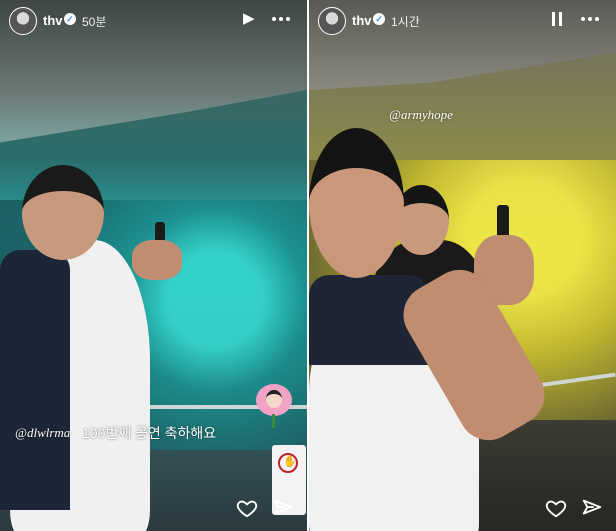  What do you see at coordinates (421, 115) in the screenshot?
I see `mention-tag: @armyhope` at bounding box center [421, 115].